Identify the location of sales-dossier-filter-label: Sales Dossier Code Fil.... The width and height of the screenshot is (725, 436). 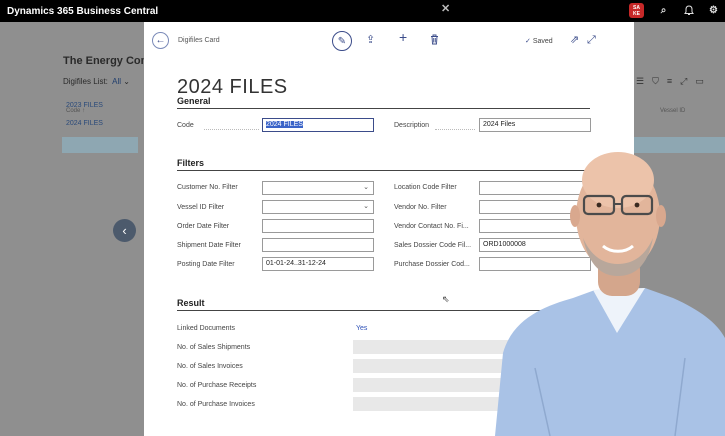
(433, 245).